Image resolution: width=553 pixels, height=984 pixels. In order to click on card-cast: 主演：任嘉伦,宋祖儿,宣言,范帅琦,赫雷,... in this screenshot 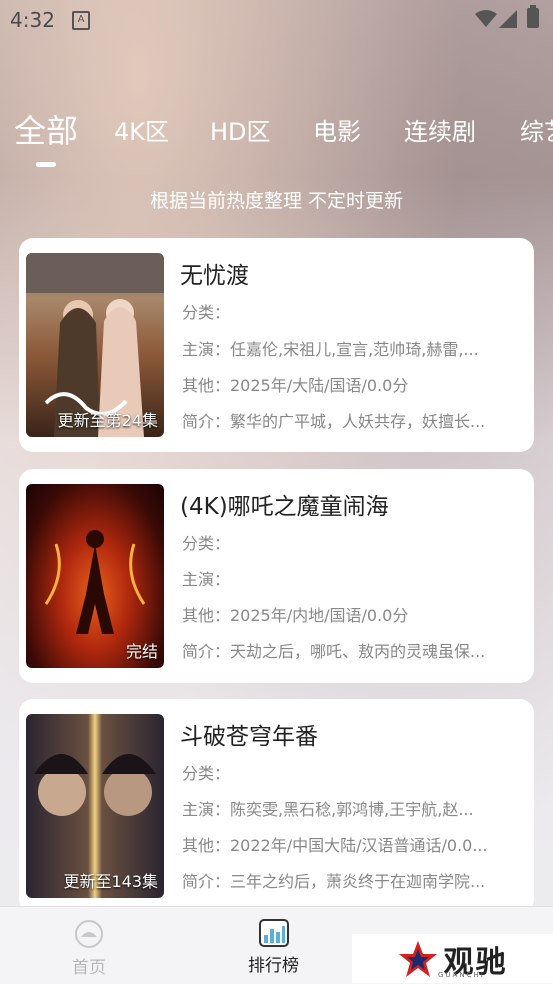, I will do `click(330, 349)`.